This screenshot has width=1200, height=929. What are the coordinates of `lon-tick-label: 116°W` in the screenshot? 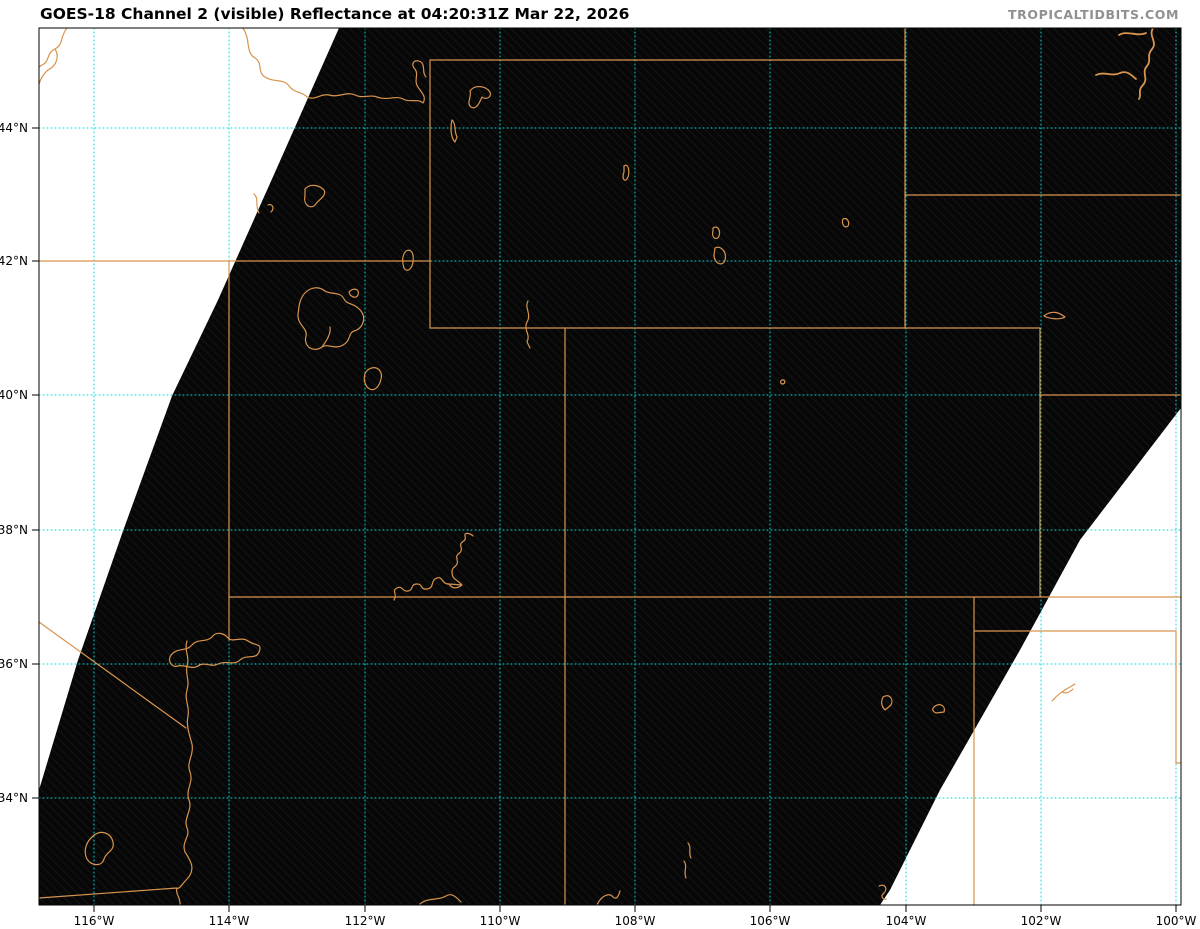 It's located at (94, 921).